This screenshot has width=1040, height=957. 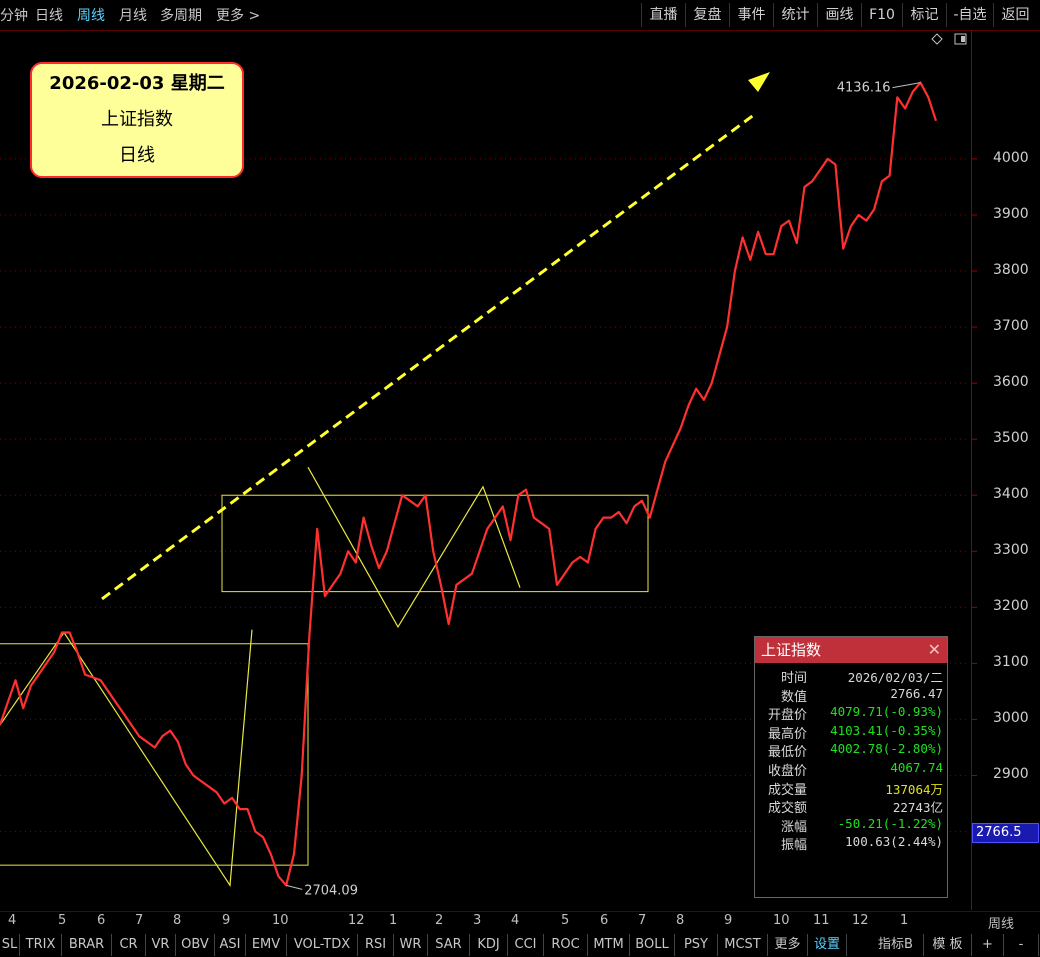 What do you see at coordinates (759, 82) in the screenshot?
I see `trend-arrow-head` at bounding box center [759, 82].